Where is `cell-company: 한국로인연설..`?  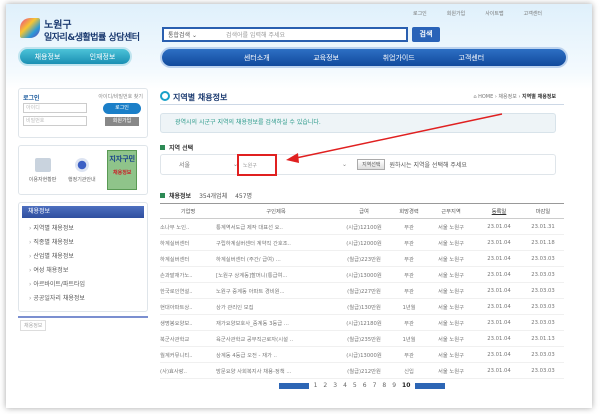 cell-company: 한국로인연설.. is located at coordinates (188, 290).